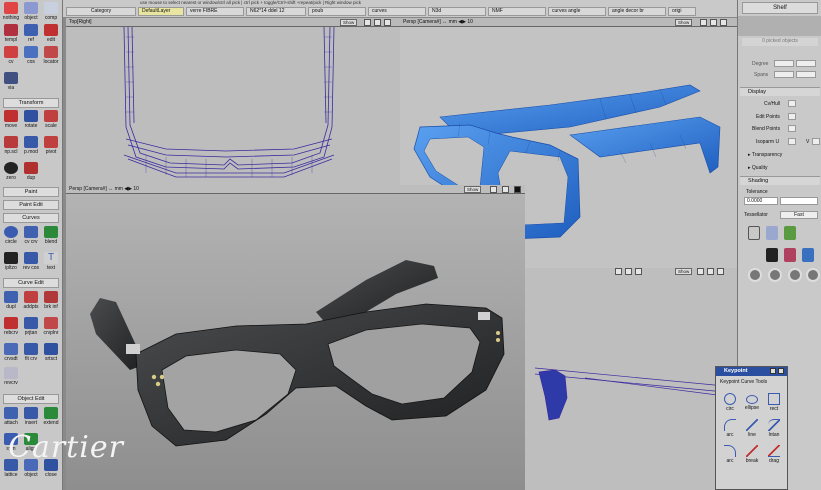 The height and width of the screenshot is (490, 821). I want to click on viewport-persp-main-max-icon, so click(493, 189).